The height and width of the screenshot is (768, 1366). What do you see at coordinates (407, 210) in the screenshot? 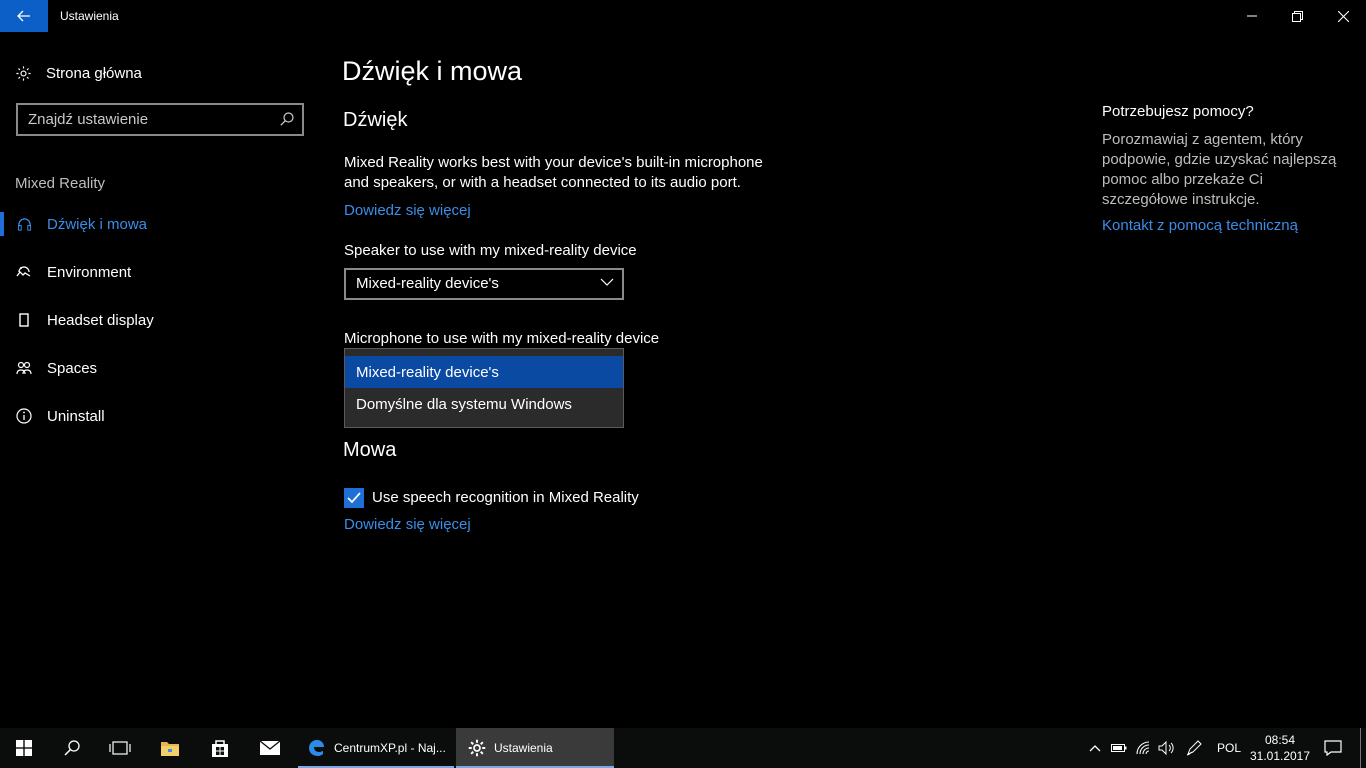
I see `learn-more-sound-link: Dowiedz się więcej` at bounding box center [407, 210].